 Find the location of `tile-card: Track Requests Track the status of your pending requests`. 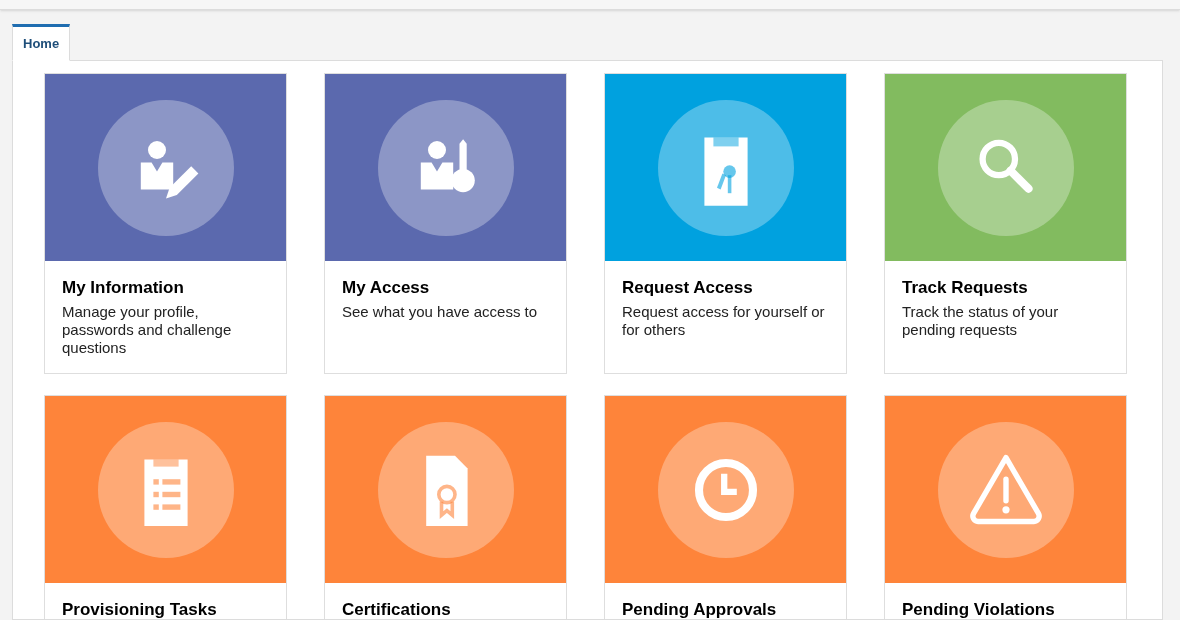

tile-card: Track Requests Track the status of your pending requests is located at coordinates (1005, 223).